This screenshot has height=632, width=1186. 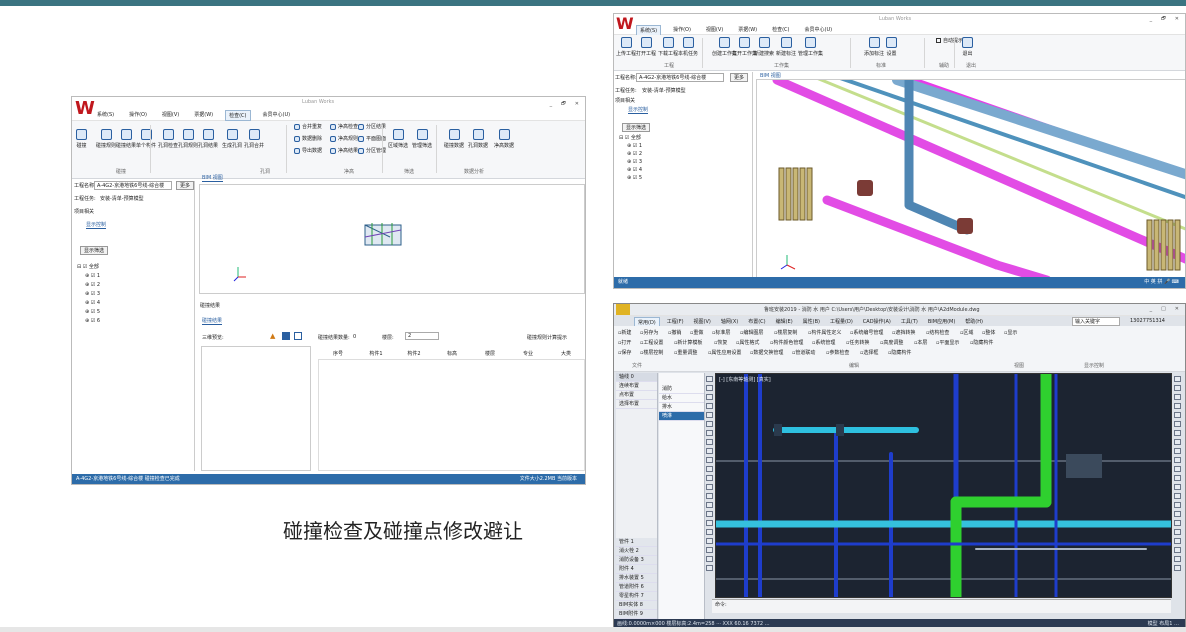 I want to click on cad-ribbon-button: ▫数据交换管理, so click(x=766, y=352).